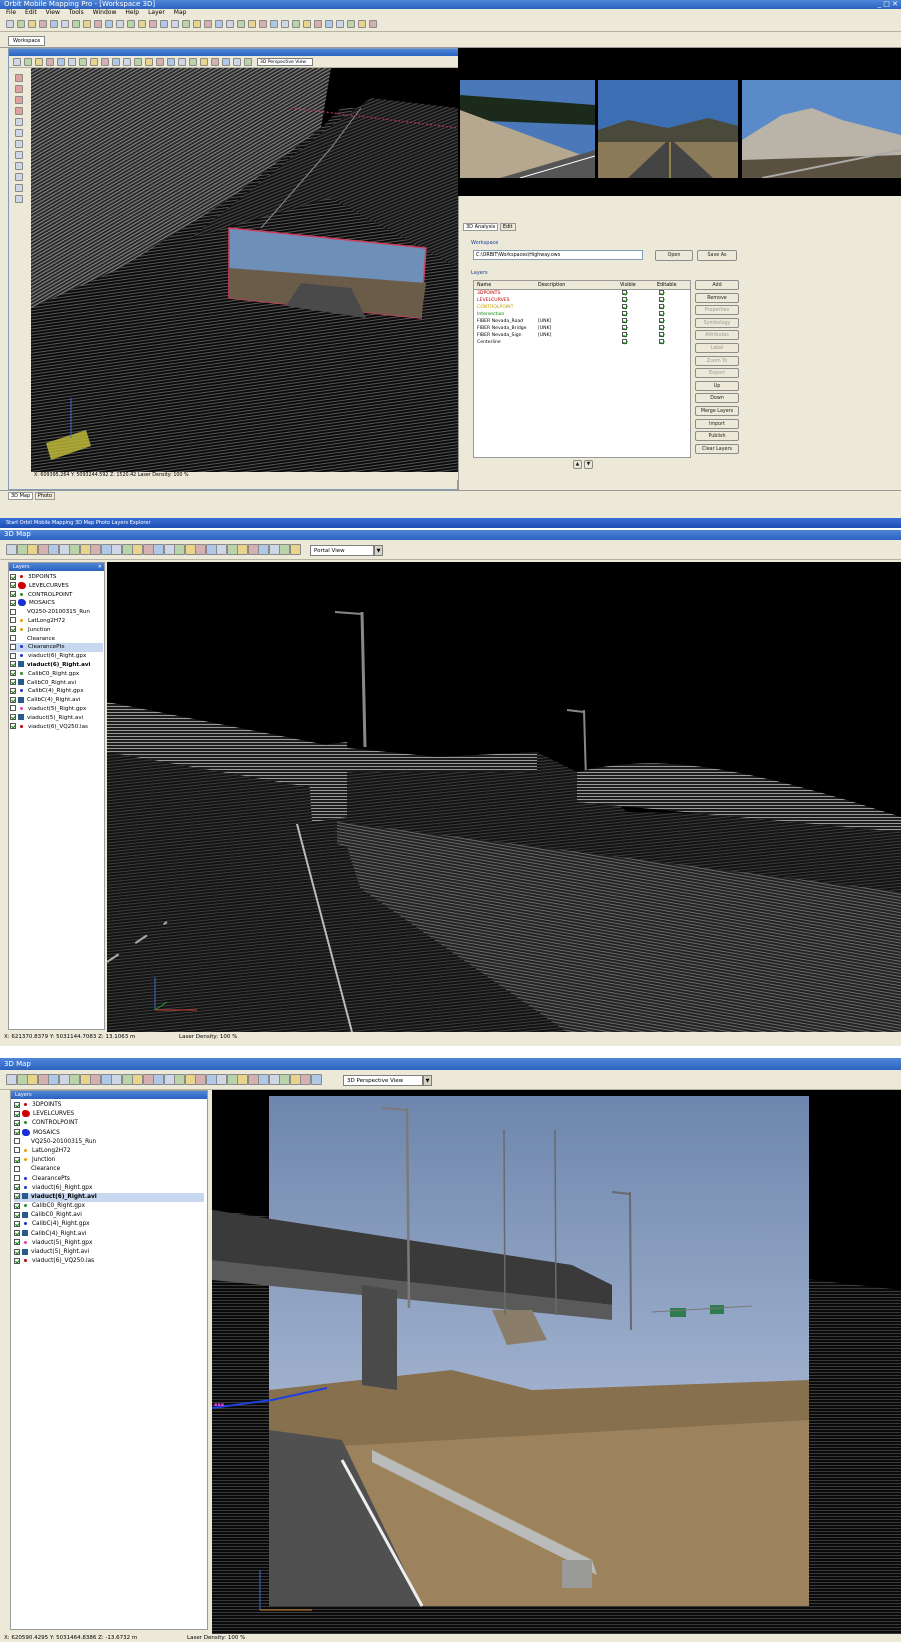 This screenshot has height=1642, width=901. I want to click on area-icon, so click(373, 24).